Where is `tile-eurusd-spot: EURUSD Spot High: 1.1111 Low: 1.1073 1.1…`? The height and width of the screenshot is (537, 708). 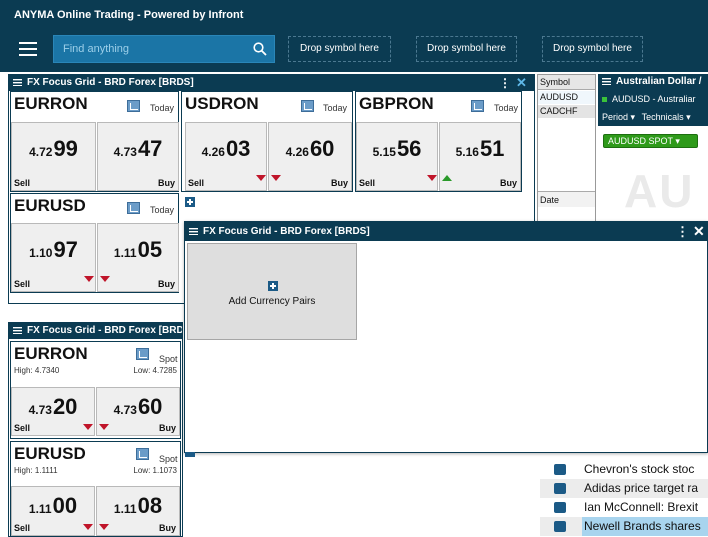
tile-eurusd-spot: EURUSD Spot High: 1.1111 Low: 1.1073 1.1… is located at coordinates (95, 489).